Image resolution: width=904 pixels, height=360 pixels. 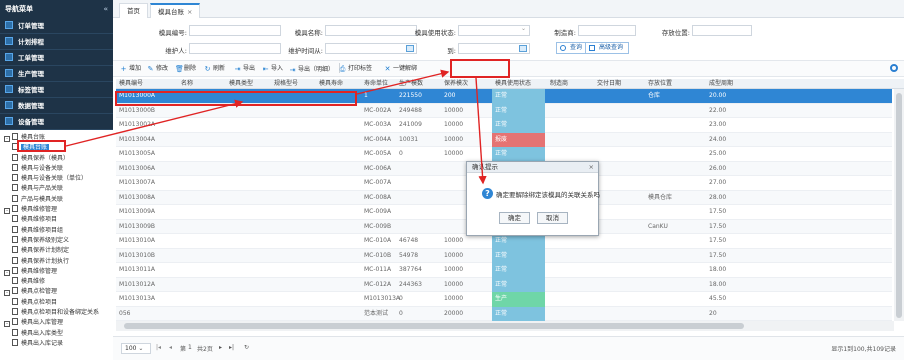 I want to click on tree-node-label: 模具保养级别定义, so click(x=45, y=240).